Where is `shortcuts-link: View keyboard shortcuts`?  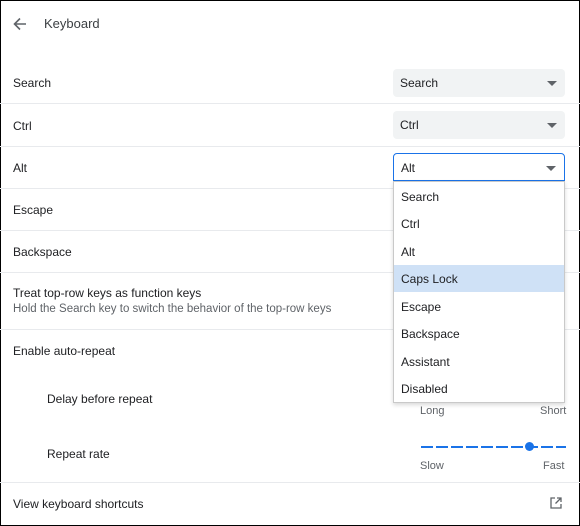 shortcuts-link: View keyboard shortcuts is located at coordinates (78, 504).